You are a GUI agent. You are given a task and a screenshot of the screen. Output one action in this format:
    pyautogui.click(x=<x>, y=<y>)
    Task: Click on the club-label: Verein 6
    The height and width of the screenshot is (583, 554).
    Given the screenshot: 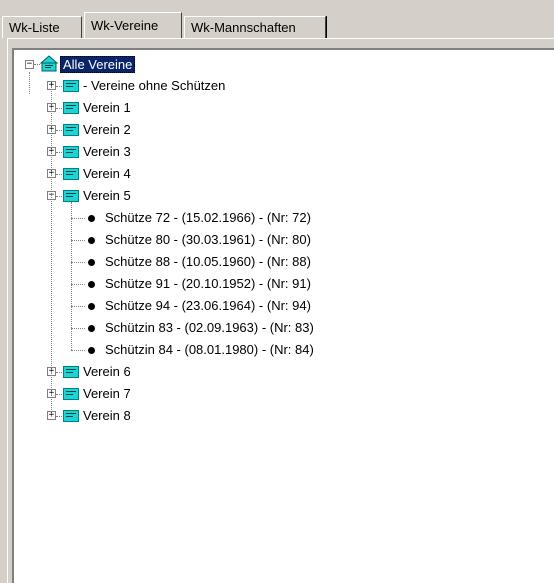 What is the action you would take?
    pyautogui.click(x=107, y=371)
    